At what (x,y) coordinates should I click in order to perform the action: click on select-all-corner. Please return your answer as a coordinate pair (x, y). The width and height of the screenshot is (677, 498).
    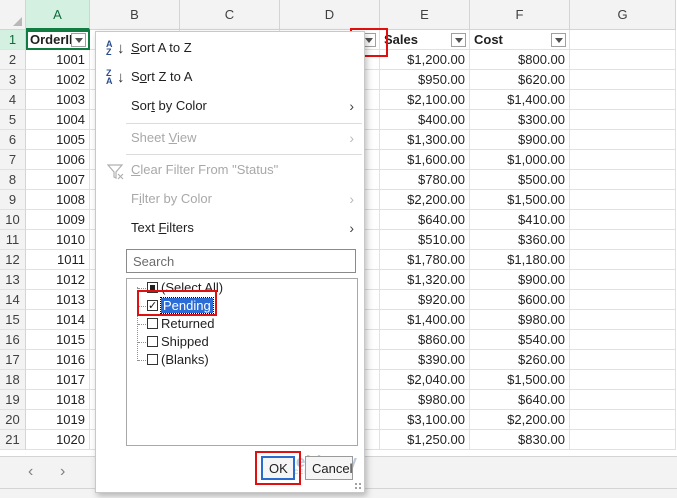
    Looking at the image, I should click on (13, 15).